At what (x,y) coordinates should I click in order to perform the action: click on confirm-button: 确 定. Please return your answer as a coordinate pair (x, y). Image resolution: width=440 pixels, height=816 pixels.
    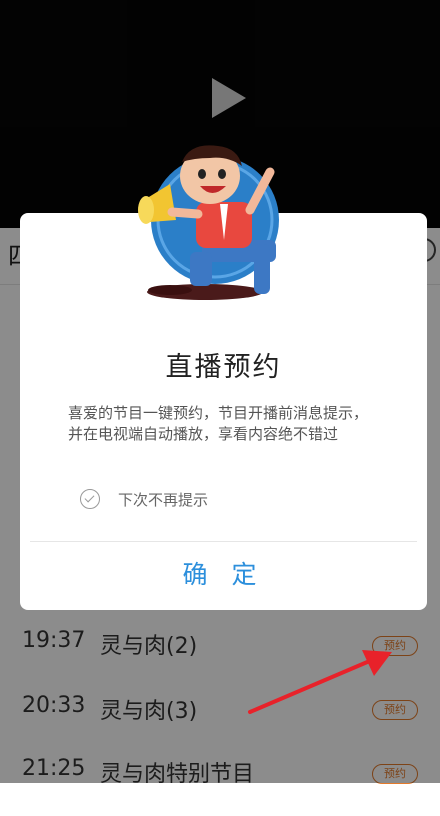
    Looking at the image, I should click on (223, 576).